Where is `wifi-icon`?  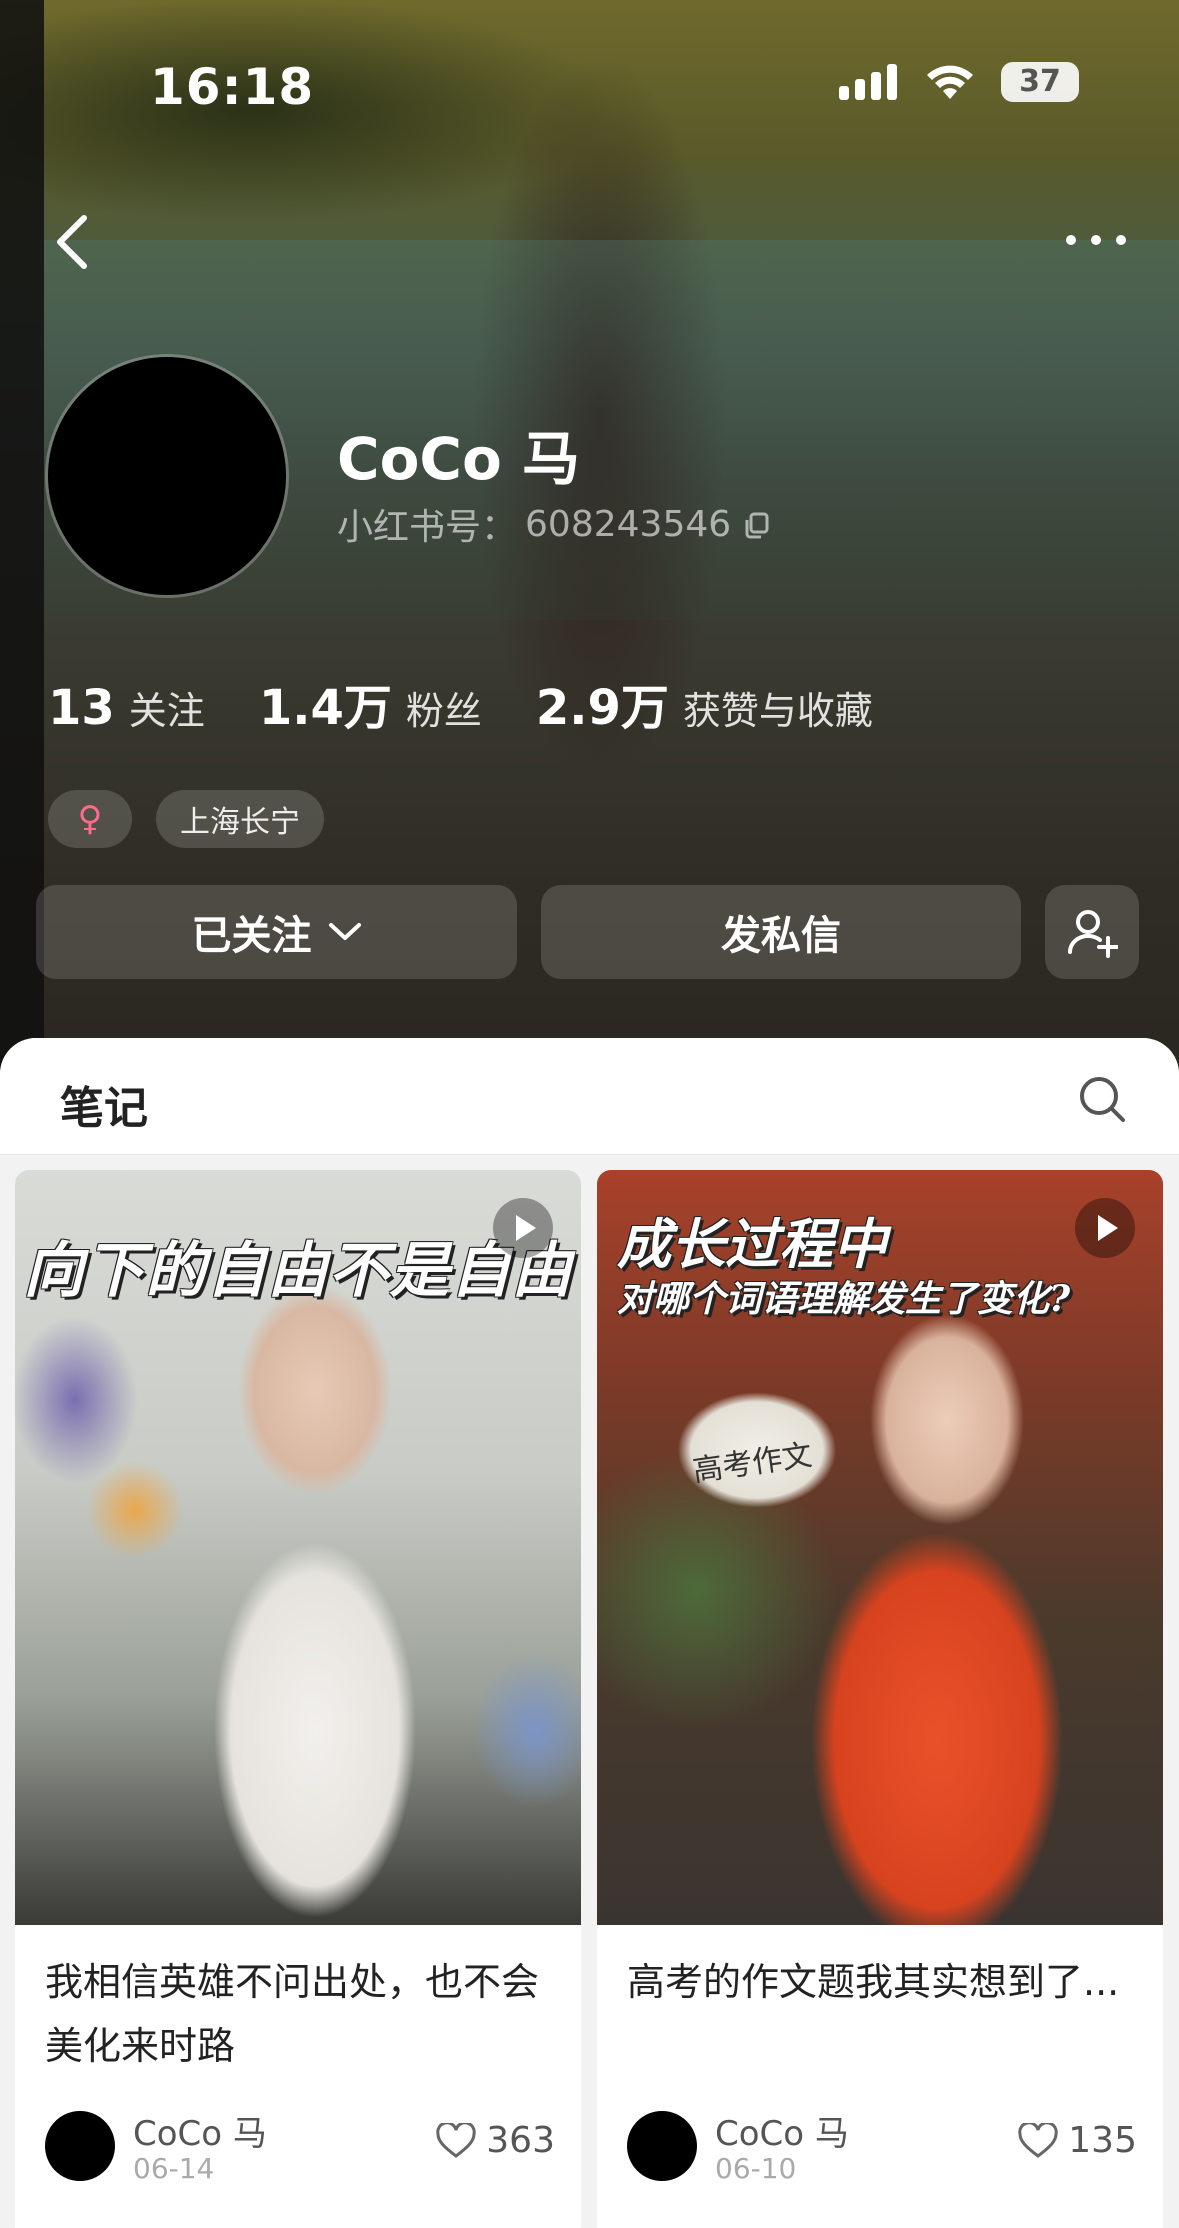 wifi-icon is located at coordinates (950, 82).